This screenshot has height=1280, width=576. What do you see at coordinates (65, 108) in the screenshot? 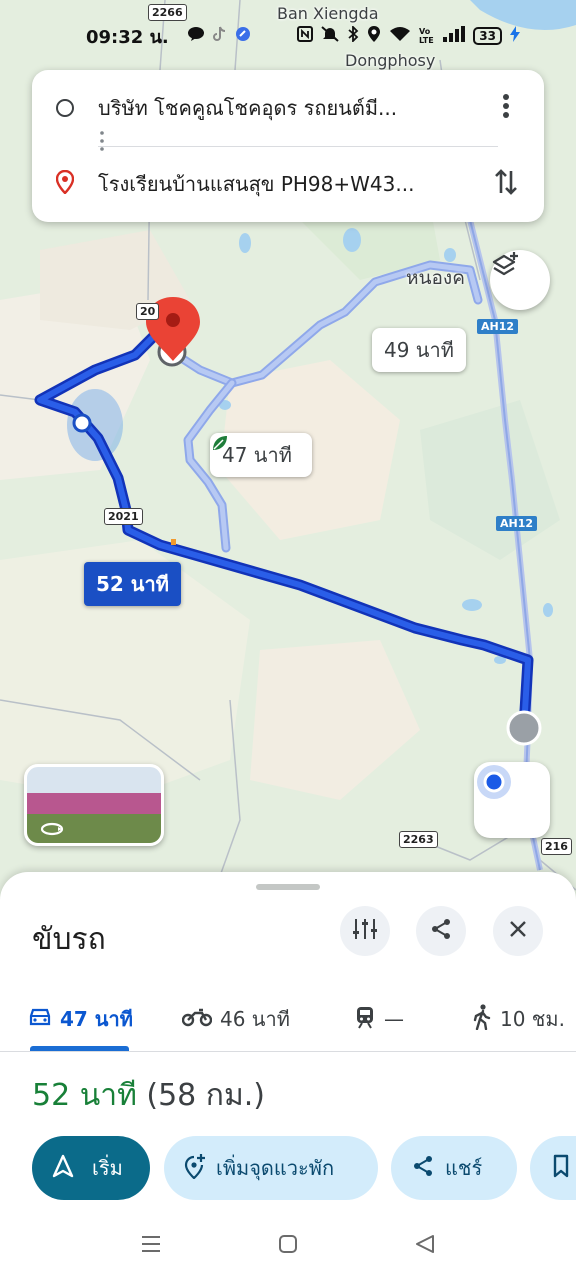
I see `origin-circle-icon` at bounding box center [65, 108].